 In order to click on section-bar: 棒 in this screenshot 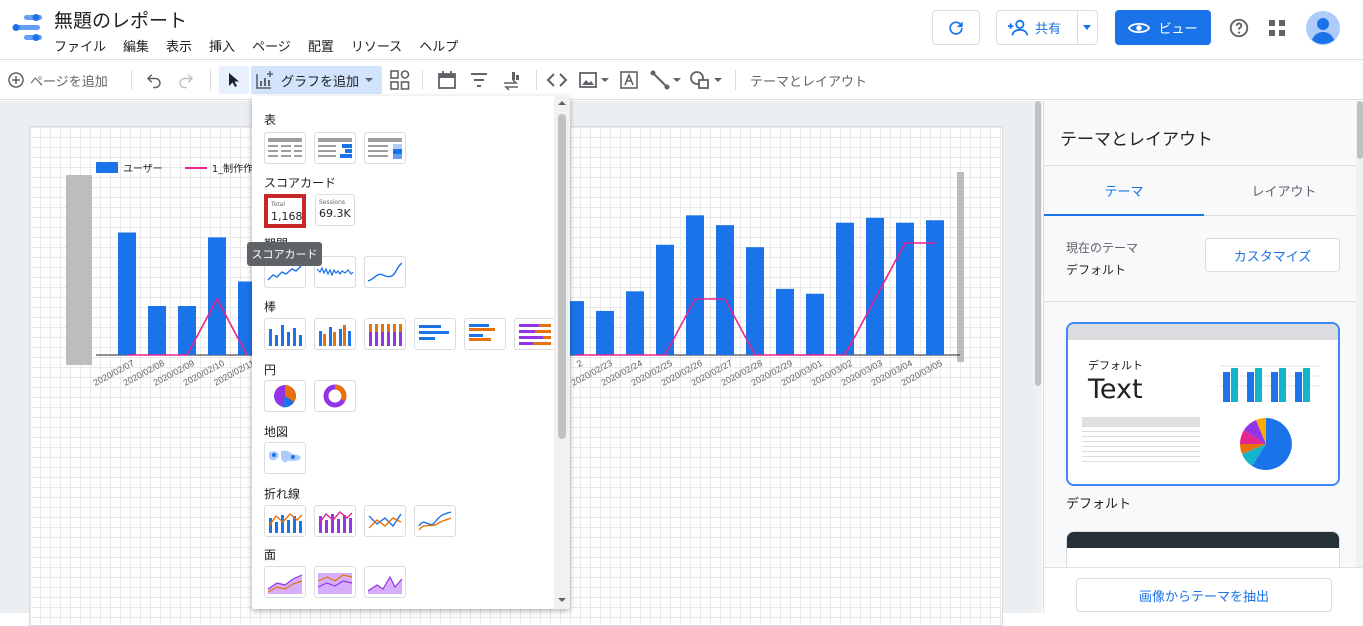, I will do `click(270, 307)`.